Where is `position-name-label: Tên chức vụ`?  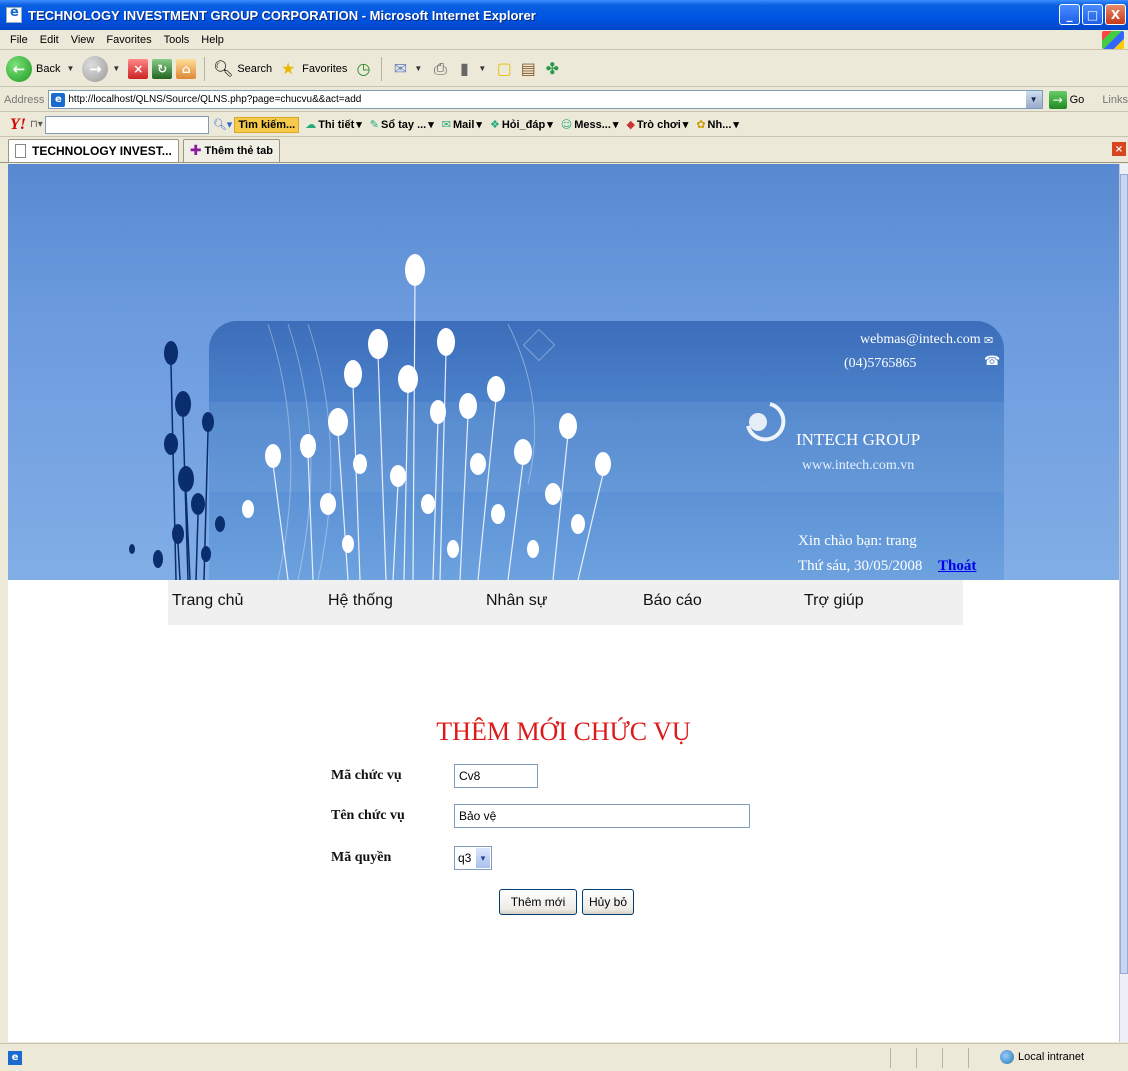 position-name-label: Tên chức vụ is located at coordinates (368, 815).